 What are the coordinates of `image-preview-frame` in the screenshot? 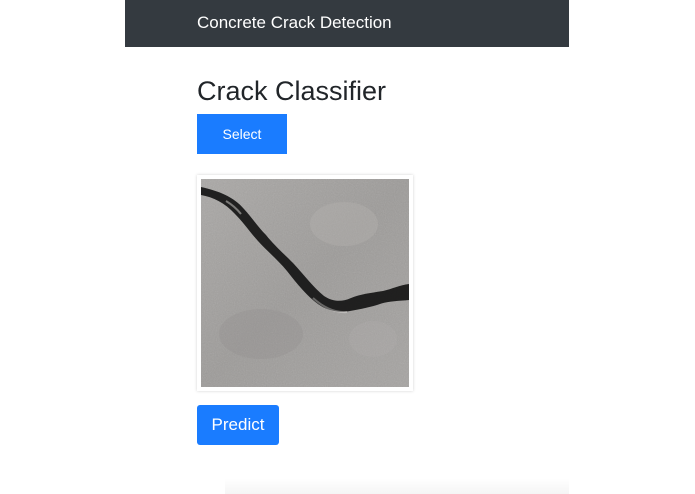 It's located at (305, 283).